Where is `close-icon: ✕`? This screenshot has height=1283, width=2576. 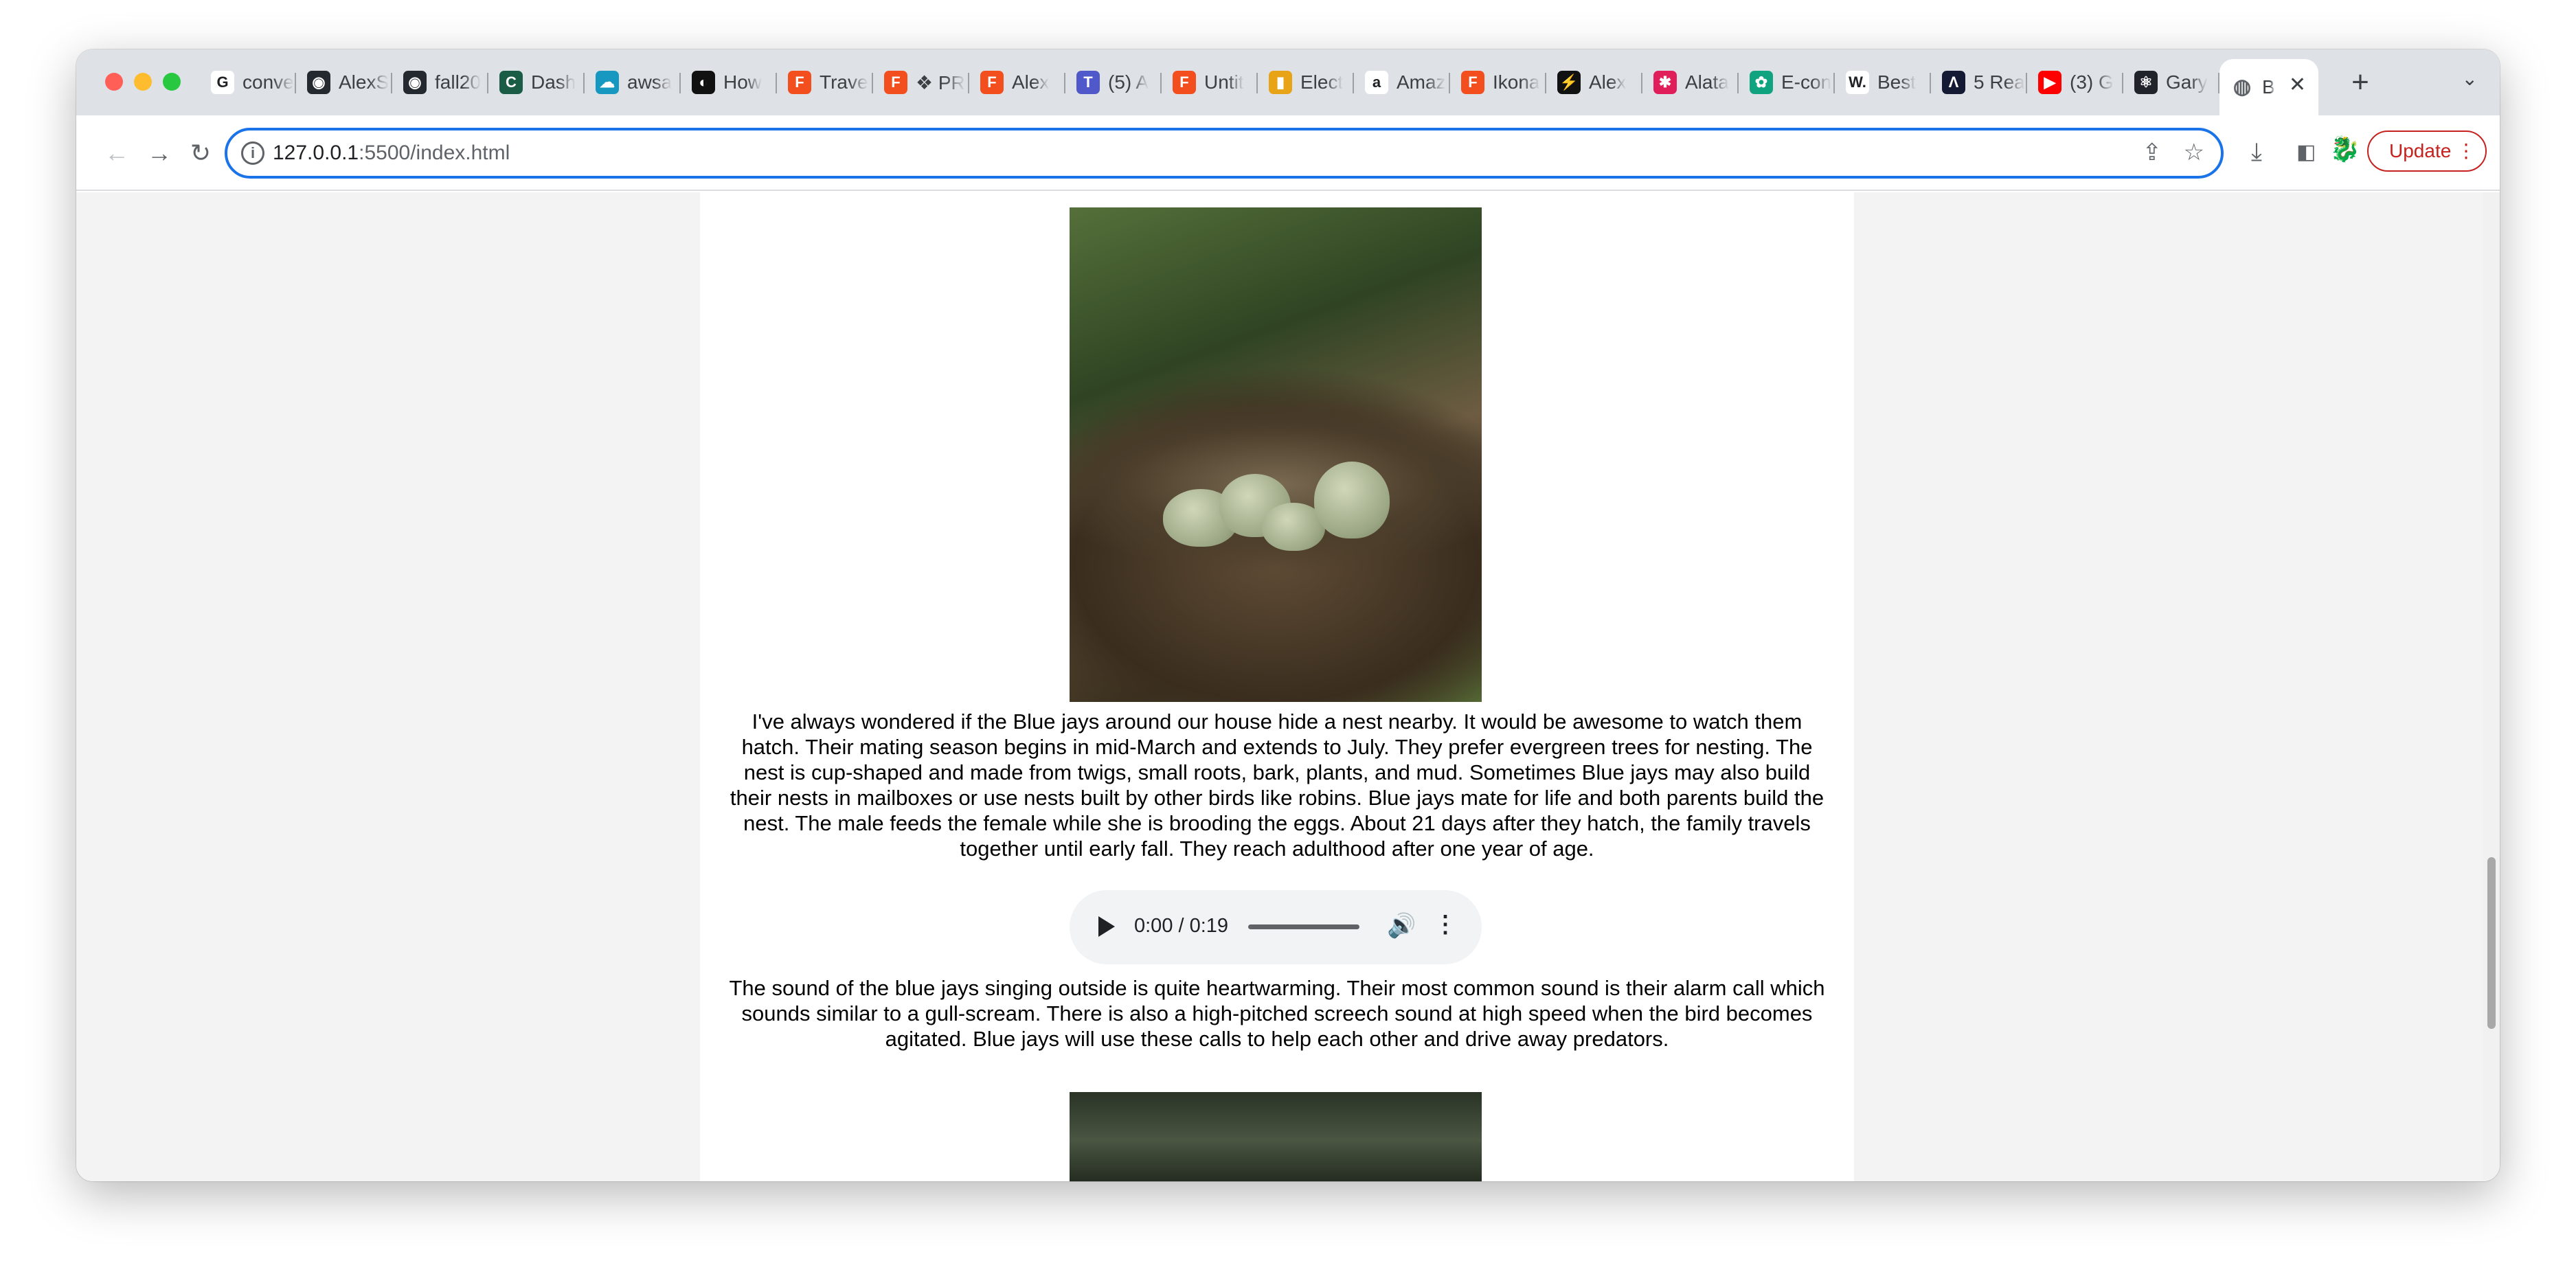
close-icon: ✕ is located at coordinates (2297, 85).